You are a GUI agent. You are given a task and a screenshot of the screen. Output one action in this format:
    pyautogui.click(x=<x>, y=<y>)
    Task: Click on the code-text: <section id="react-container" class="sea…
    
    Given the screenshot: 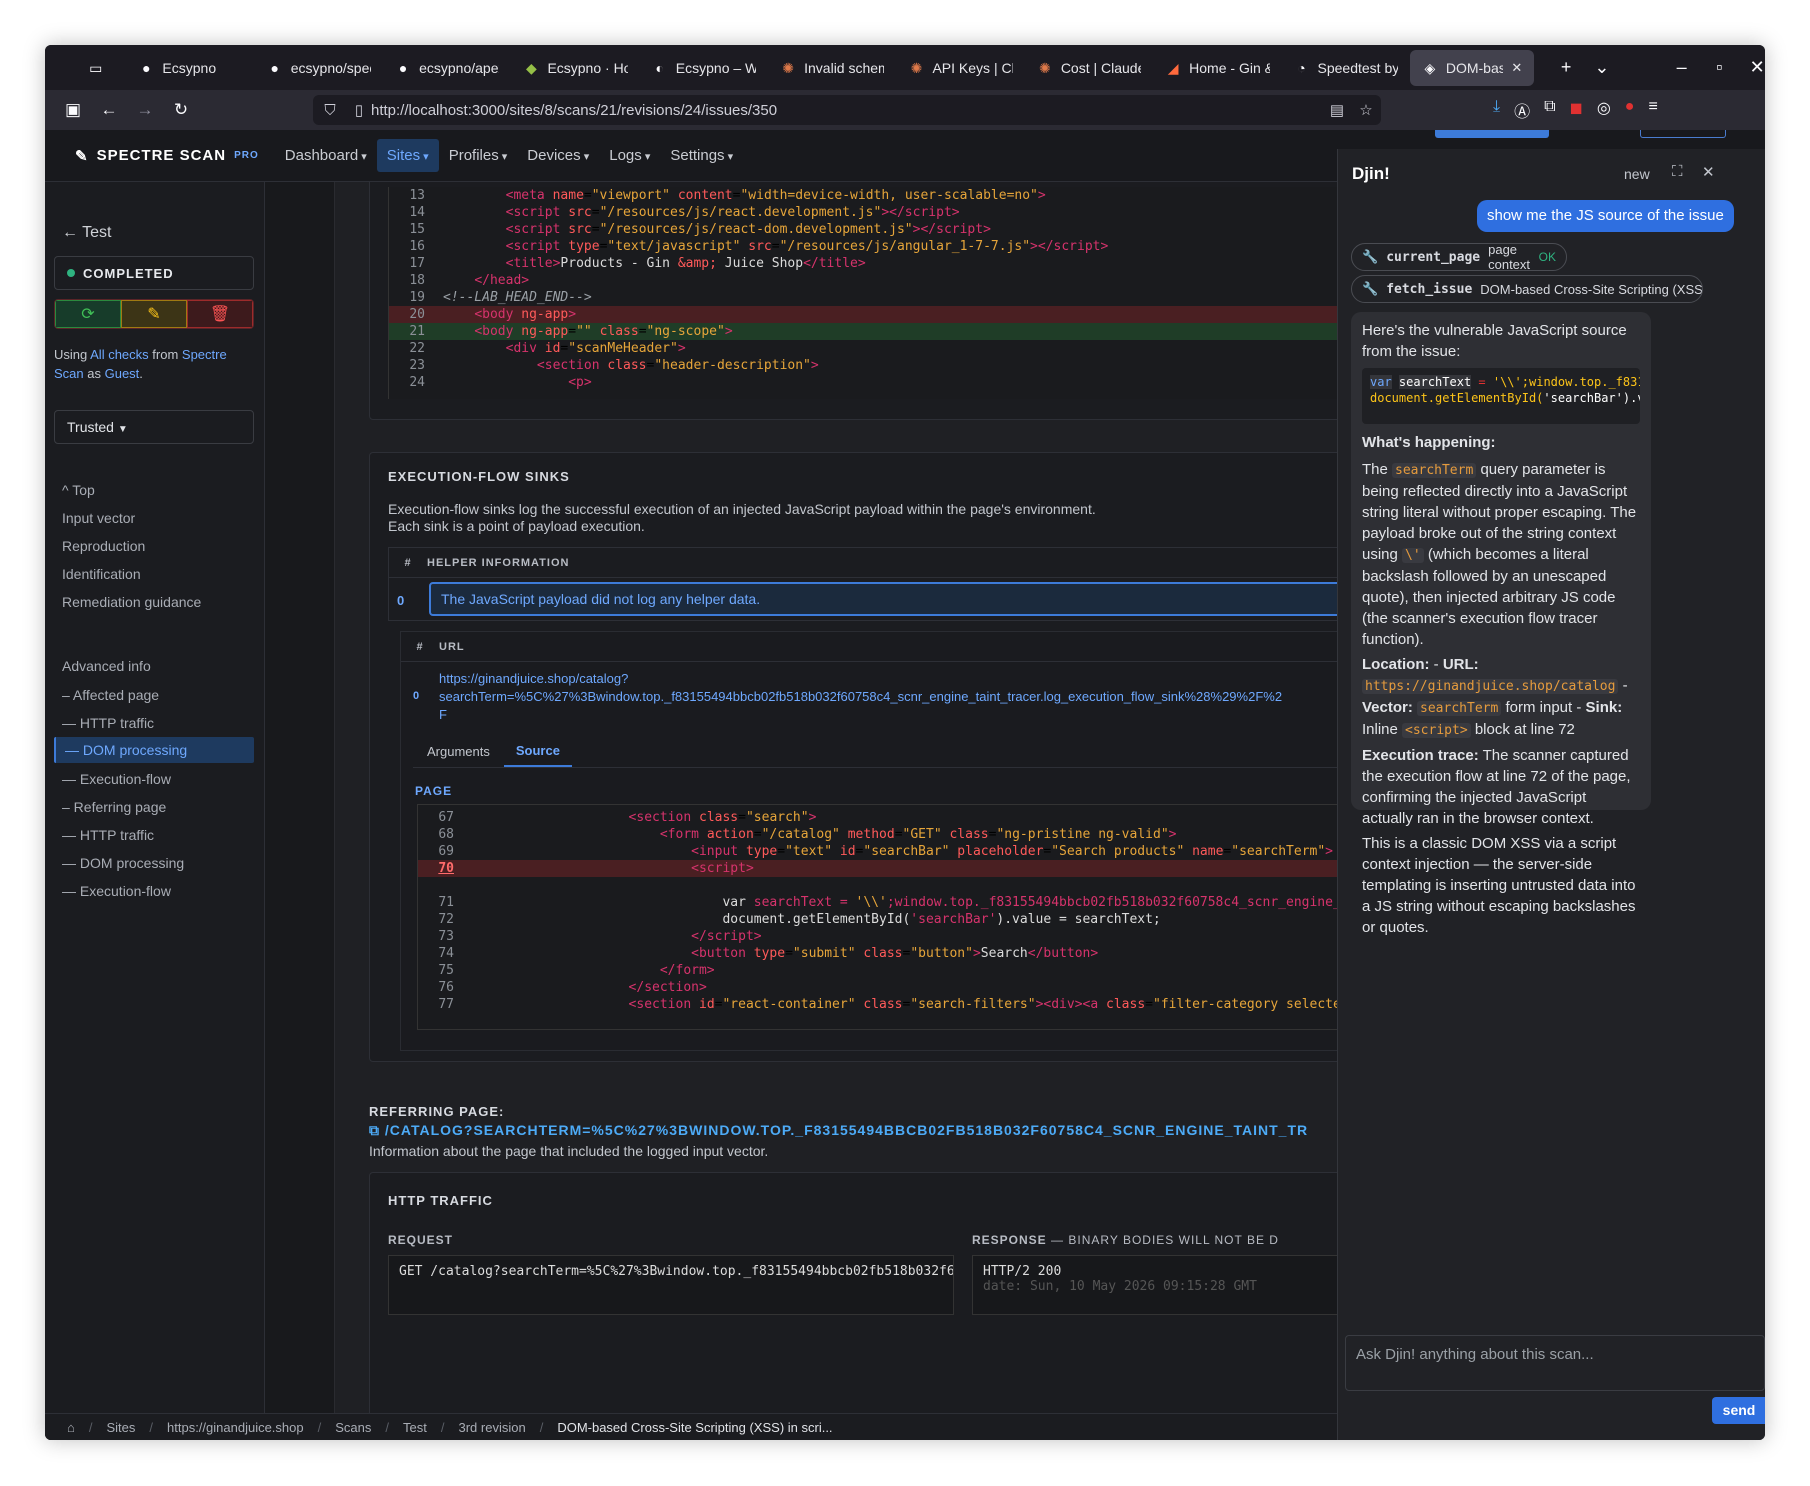 What is the action you would take?
    pyautogui.click(x=984, y=1004)
    